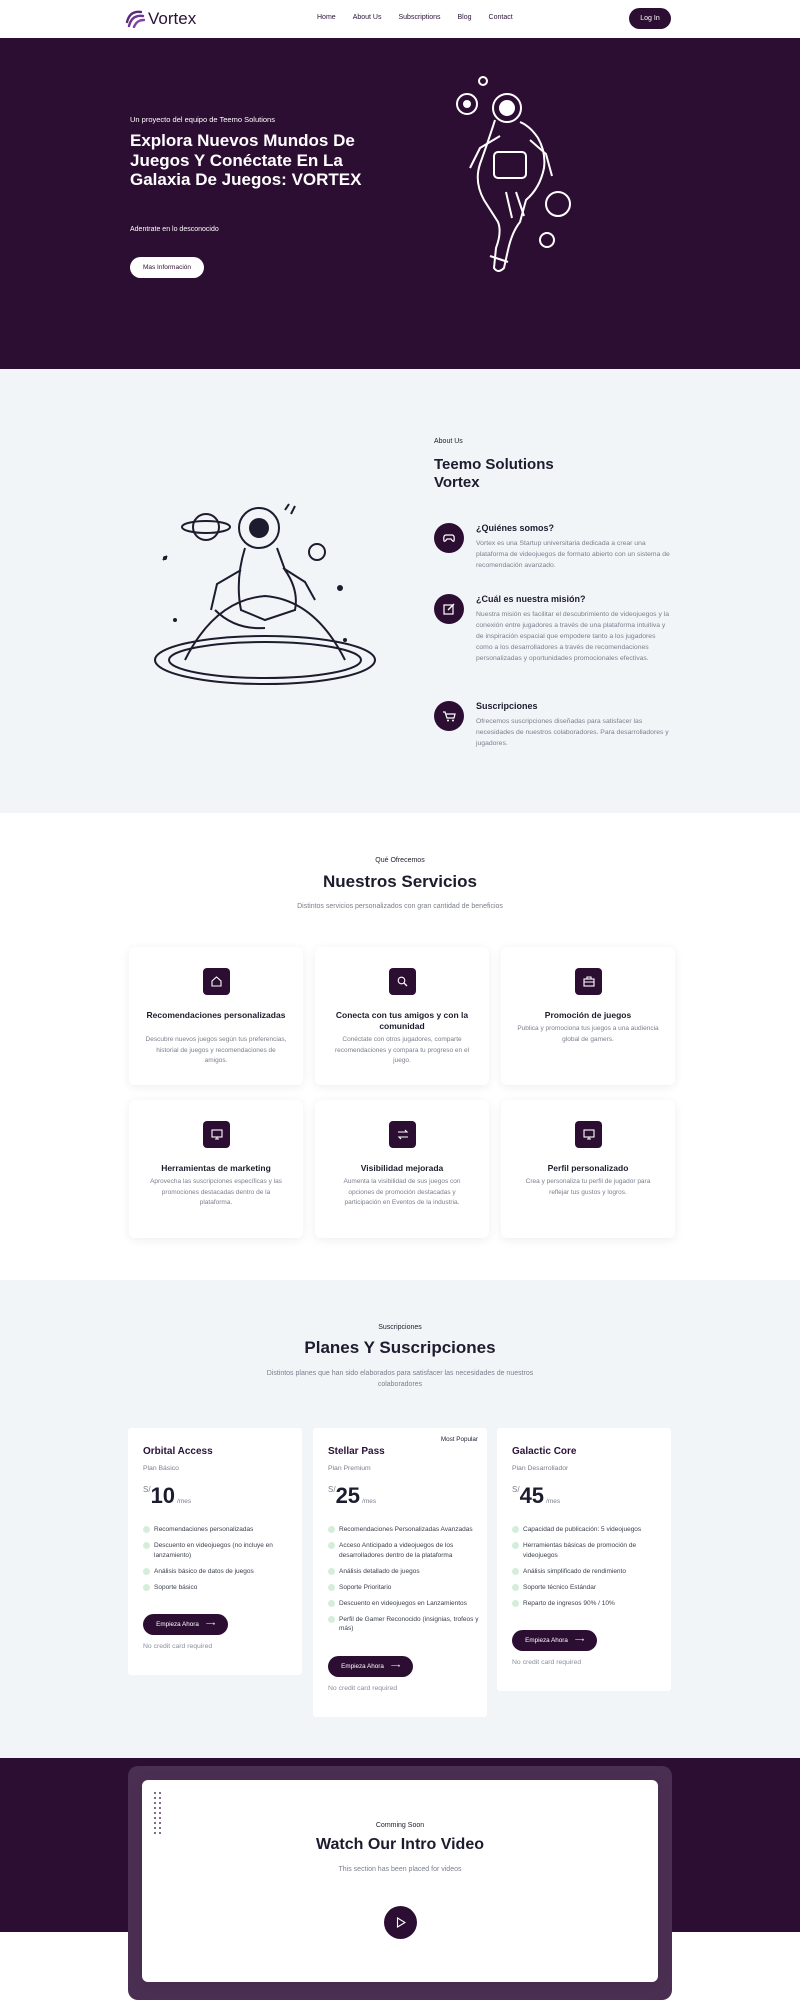 The height and width of the screenshot is (2000, 800). What do you see at coordinates (650, 18) in the screenshot?
I see `login-button: Log In` at bounding box center [650, 18].